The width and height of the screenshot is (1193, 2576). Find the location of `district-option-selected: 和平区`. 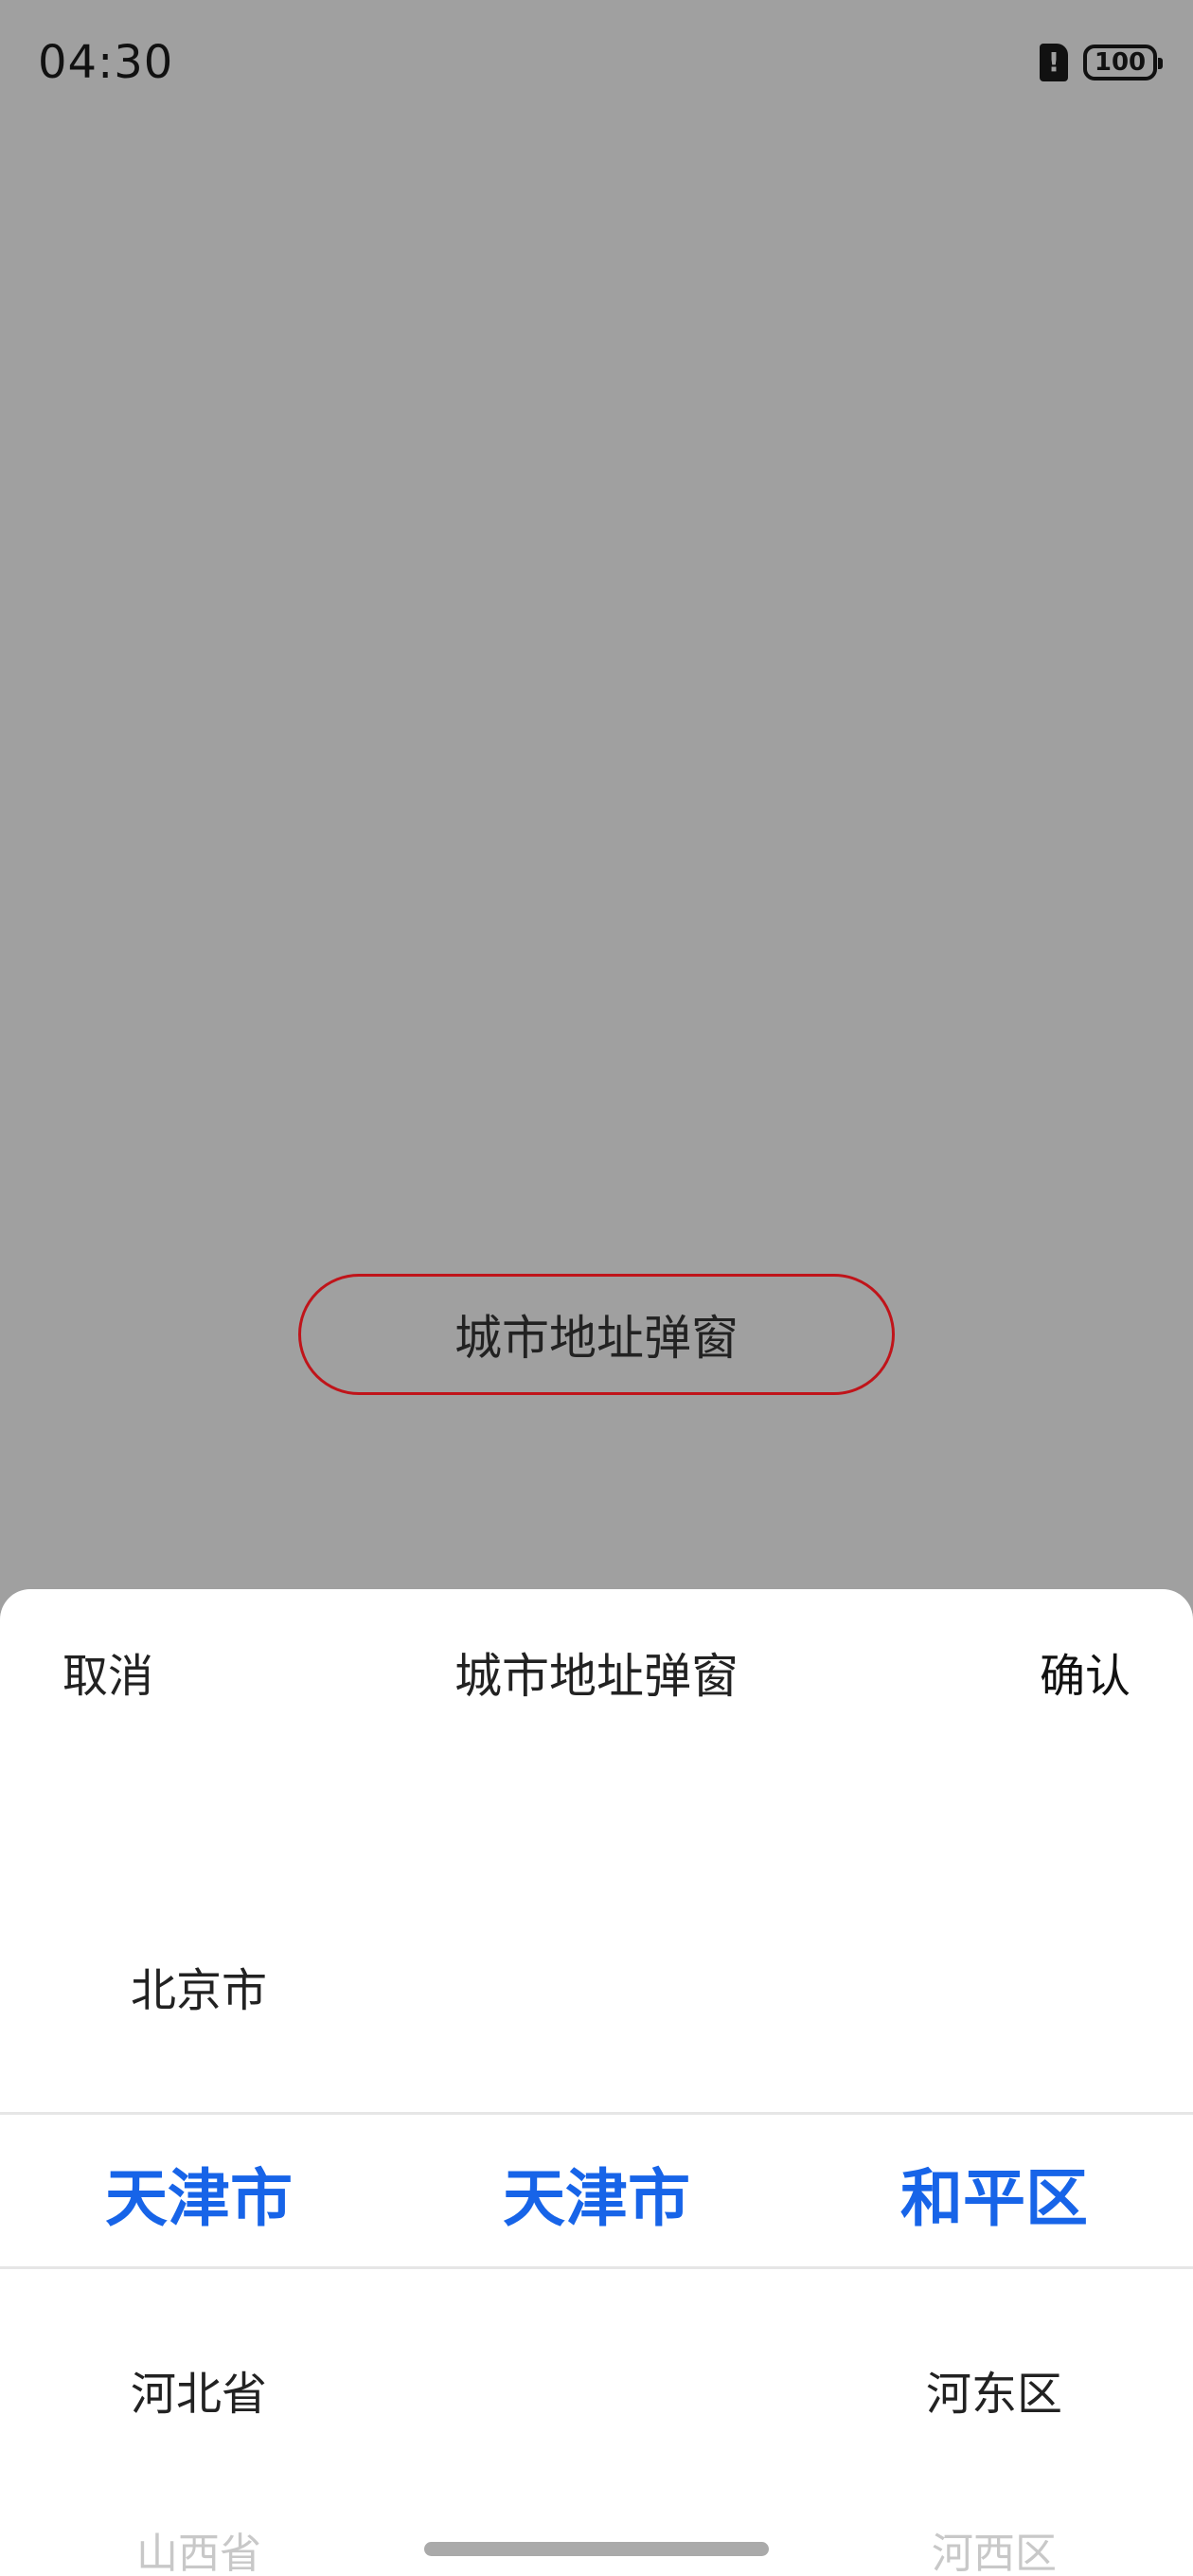

district-option-selected: 和平区 is located at coordinates (994, 2193).